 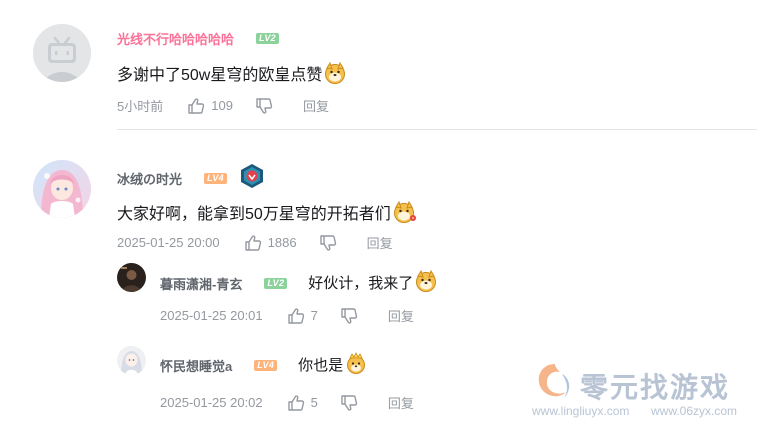 I want to click on reply-content: 好伙计，我来了, so click(x=372, y=282).